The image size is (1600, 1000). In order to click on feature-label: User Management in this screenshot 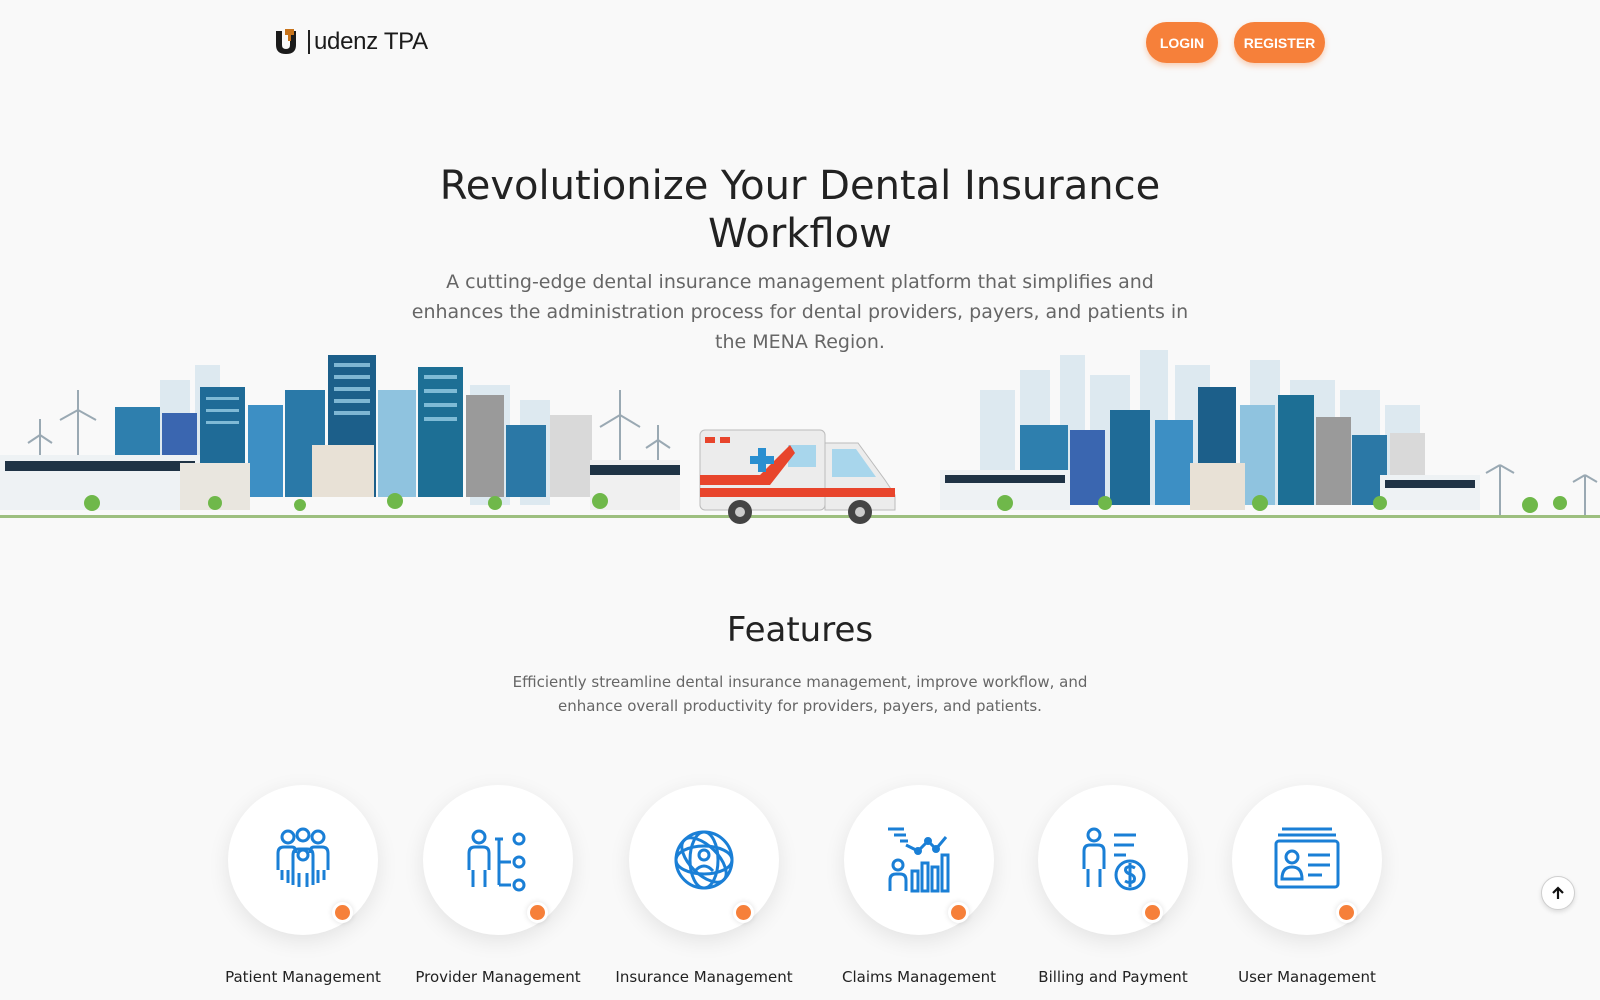, I will do `click(1307, 977)`.